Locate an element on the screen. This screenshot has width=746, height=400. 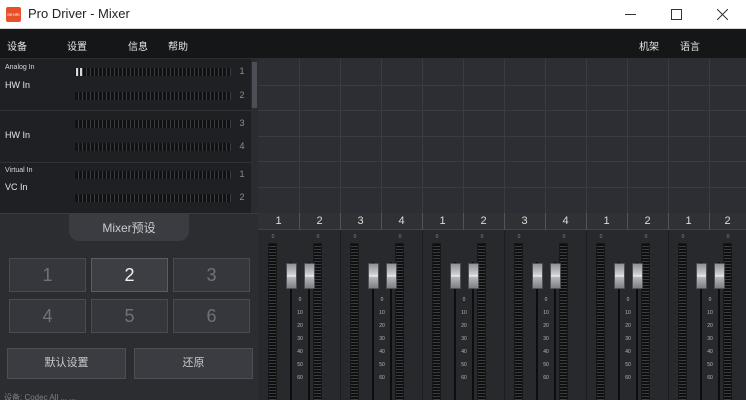
menu-rack: 机架 is located at coordinates (649, 45).